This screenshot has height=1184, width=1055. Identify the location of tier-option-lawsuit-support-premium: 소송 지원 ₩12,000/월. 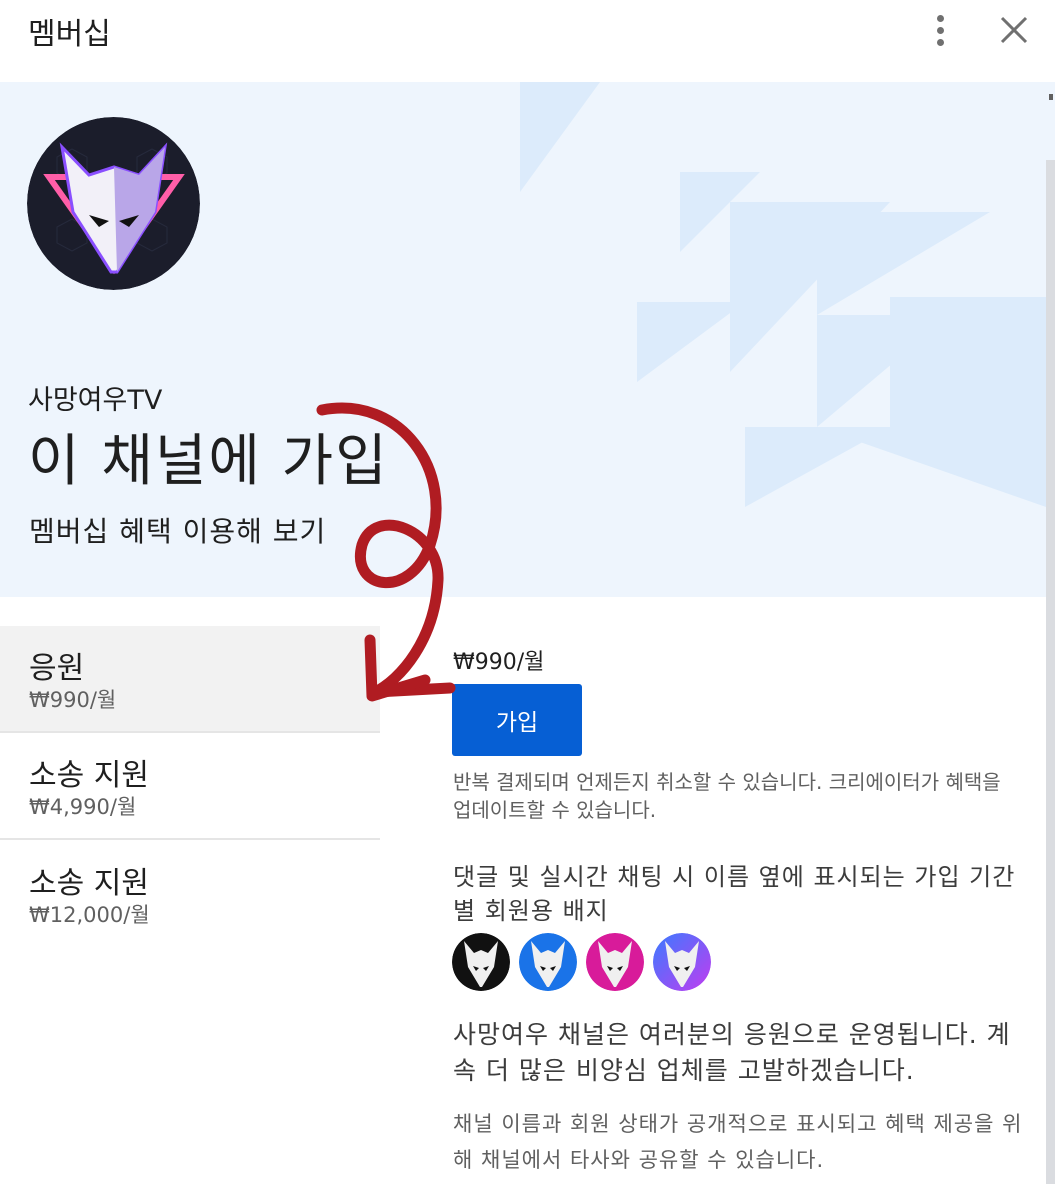
(190, 894).